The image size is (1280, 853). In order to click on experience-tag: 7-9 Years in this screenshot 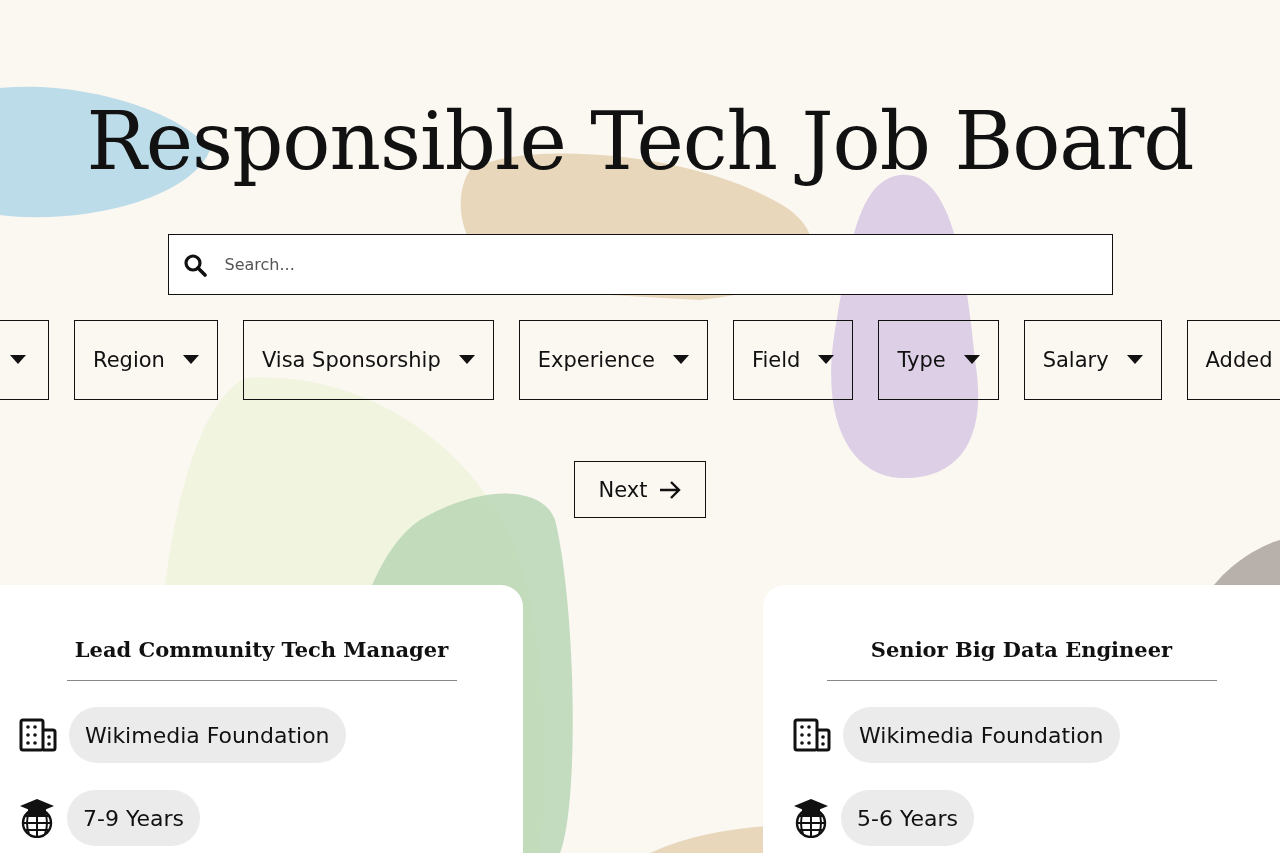, I will do `click(133, 818)`.